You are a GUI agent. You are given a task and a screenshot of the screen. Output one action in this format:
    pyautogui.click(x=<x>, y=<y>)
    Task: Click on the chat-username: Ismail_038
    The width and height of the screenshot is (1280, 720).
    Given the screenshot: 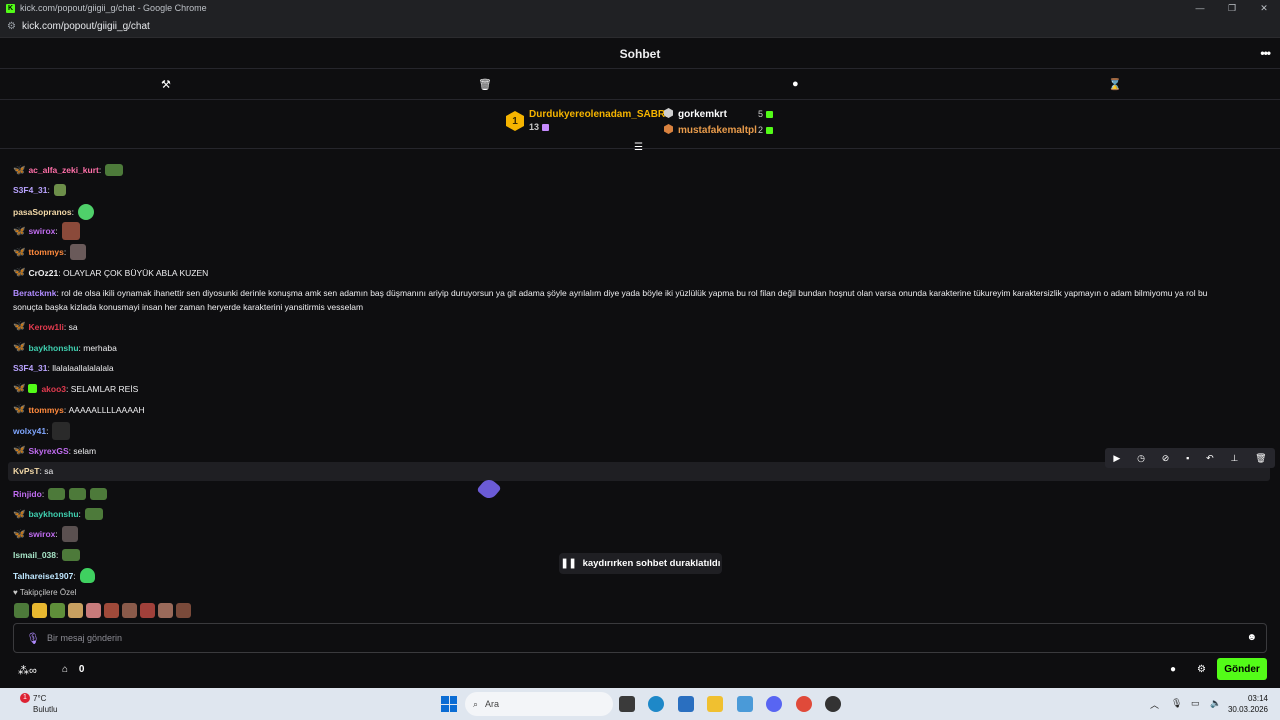 What is the action you would take?
    pyautogui.click(x=34, y=555)
    